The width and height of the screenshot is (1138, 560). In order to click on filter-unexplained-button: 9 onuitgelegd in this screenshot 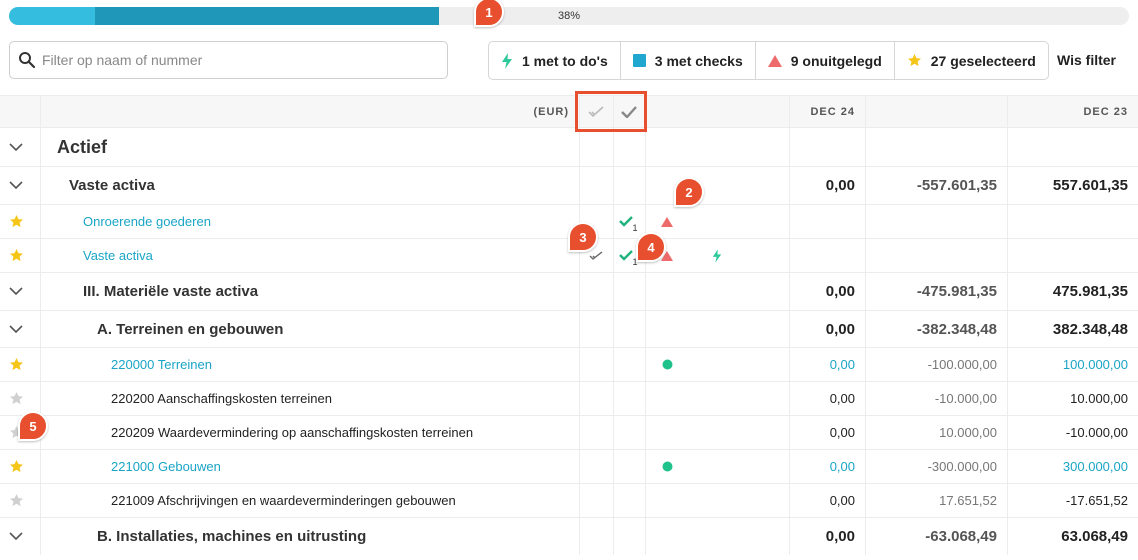, I will do `click(825, 60)`.